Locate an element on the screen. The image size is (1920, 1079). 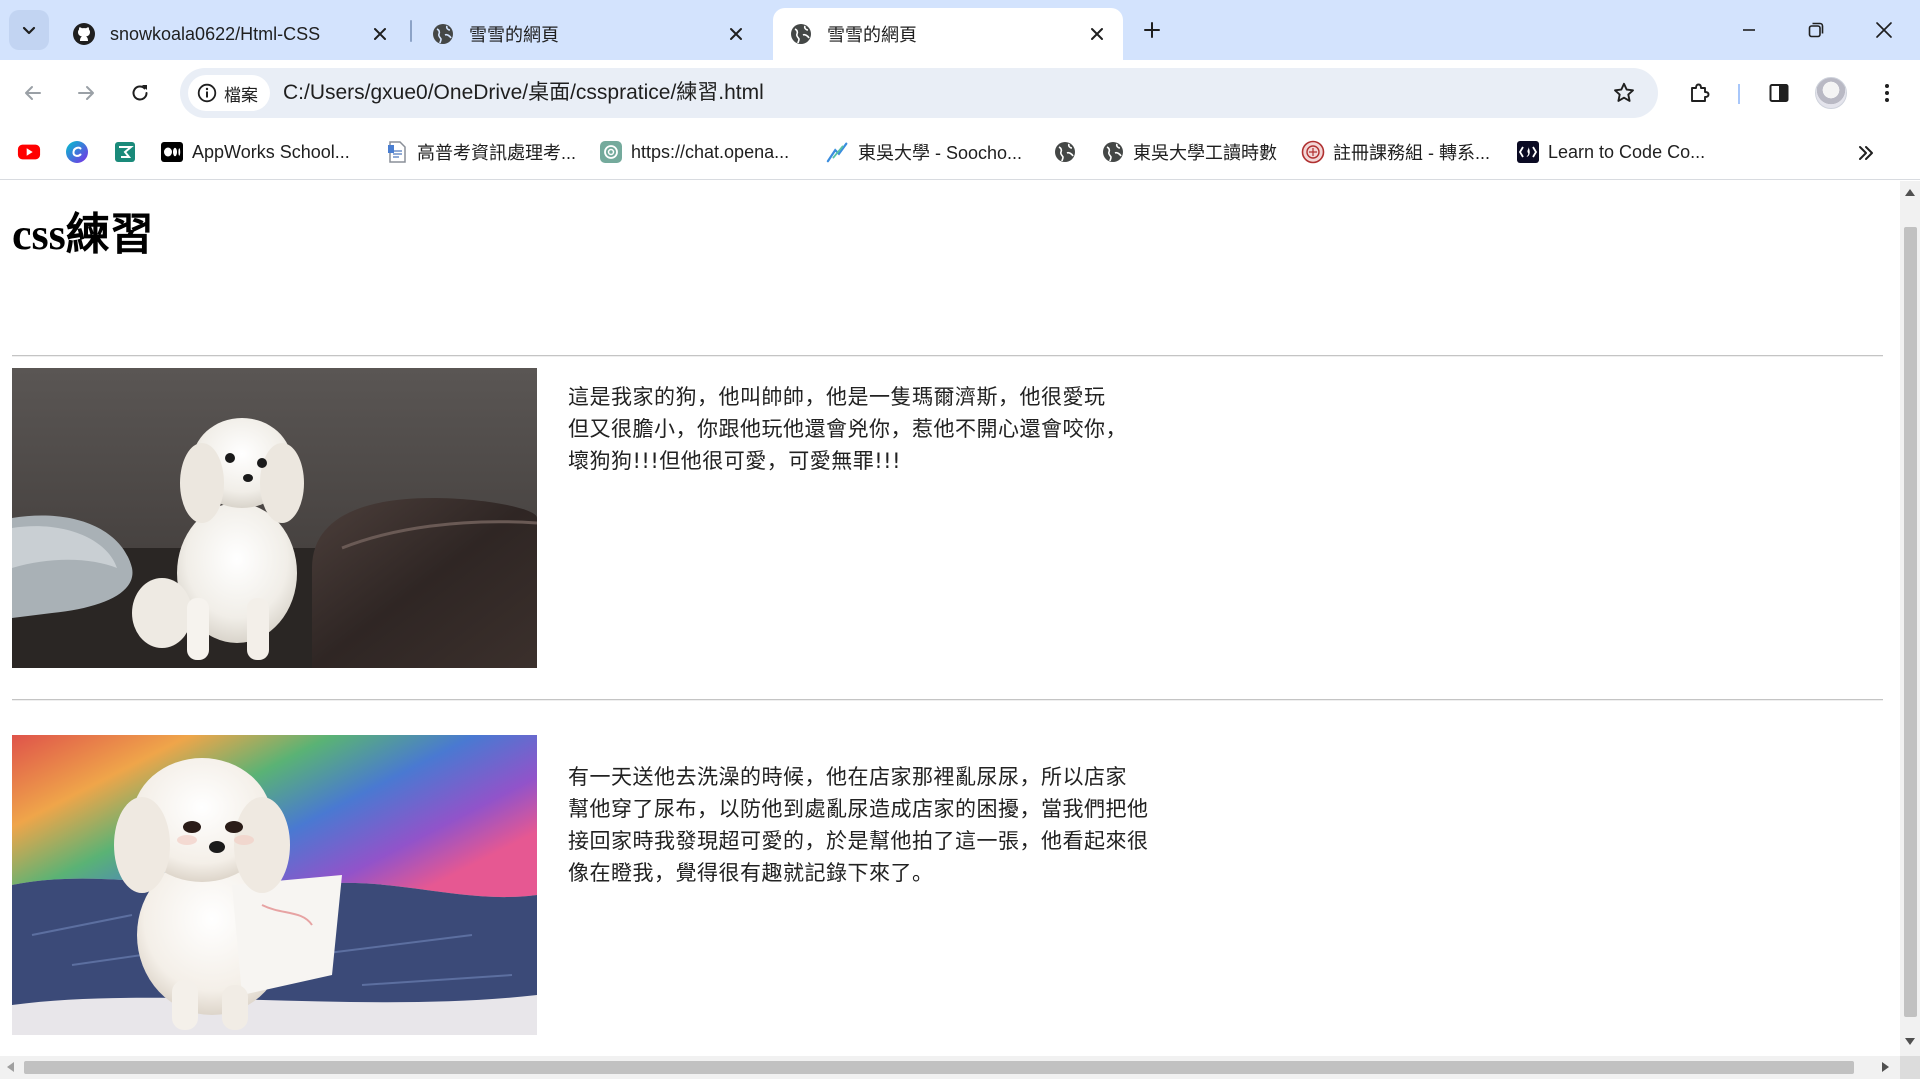
chevron-down-icon is located at coordinates (29, 30).